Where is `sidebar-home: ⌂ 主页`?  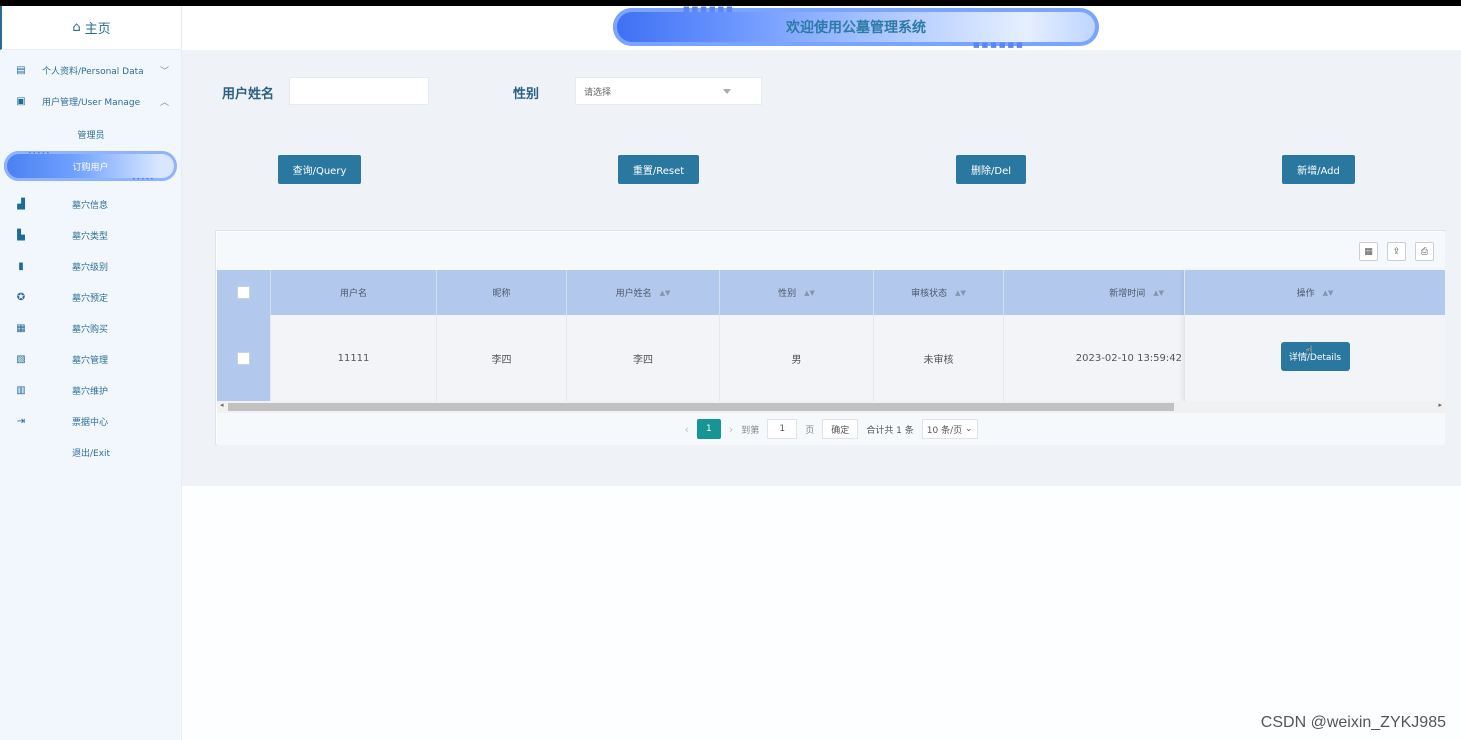 sidebar-home: ⌂ 主页 is located at coordinates (90, 28).